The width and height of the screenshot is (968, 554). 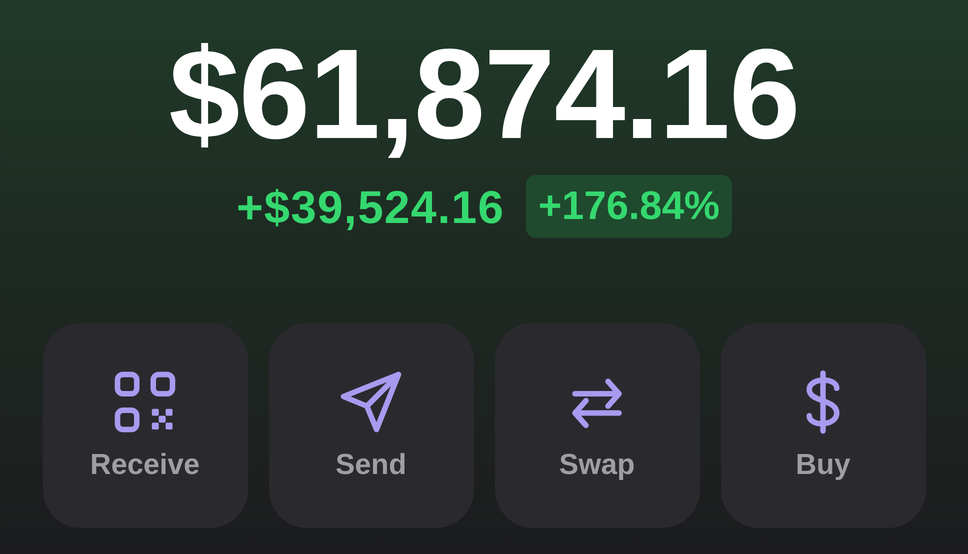 What do you see at coordinates (823, 425) in the screenshot?
I see `buy-button: Buy` at bounding box center [823, 425].